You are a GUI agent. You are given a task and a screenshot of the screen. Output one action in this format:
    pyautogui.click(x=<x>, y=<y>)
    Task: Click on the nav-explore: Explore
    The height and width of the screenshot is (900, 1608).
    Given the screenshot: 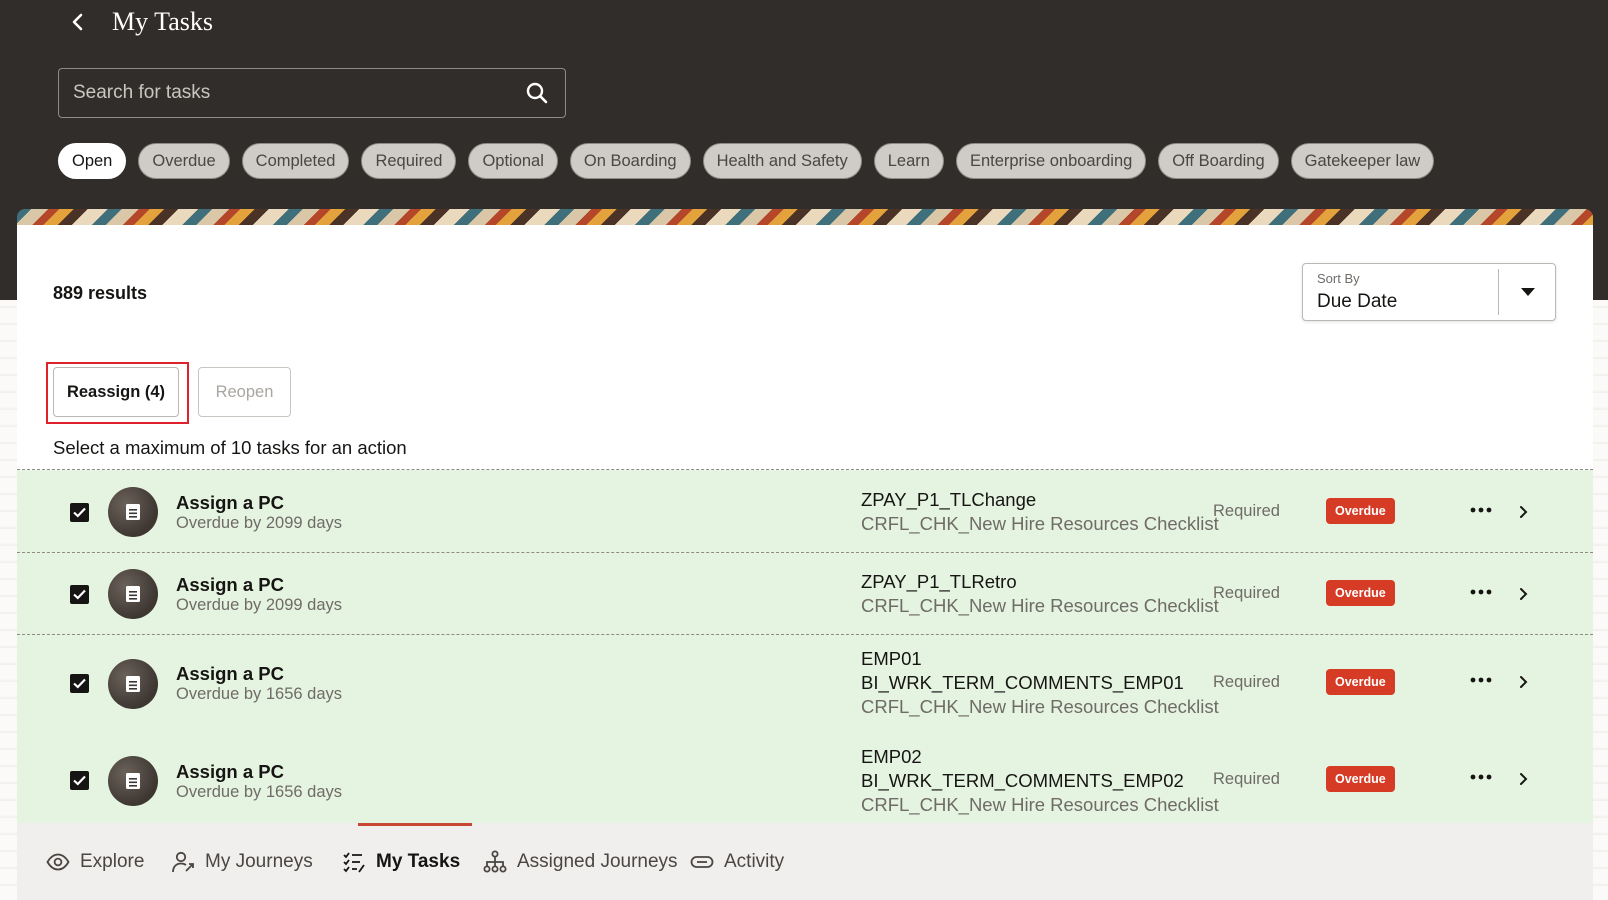 What is the action you would take?
    pyautogui.click(x=95, y=861)
    